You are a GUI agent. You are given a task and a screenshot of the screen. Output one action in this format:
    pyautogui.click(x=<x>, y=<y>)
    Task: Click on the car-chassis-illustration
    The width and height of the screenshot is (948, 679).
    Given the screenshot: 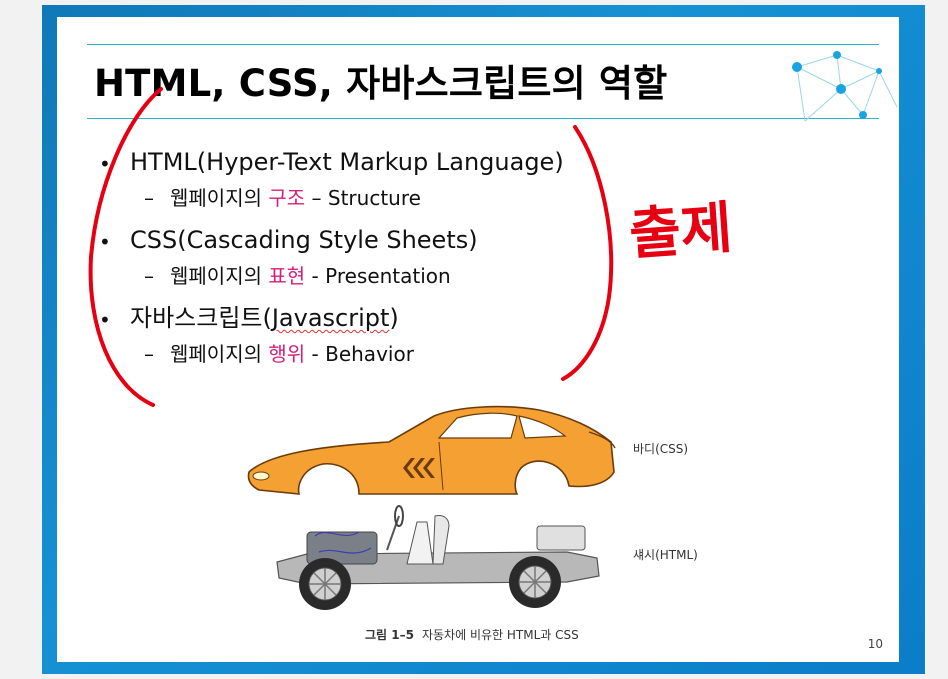 What is the action you would take?
    pyautogui.click(x=438, y=557)
    